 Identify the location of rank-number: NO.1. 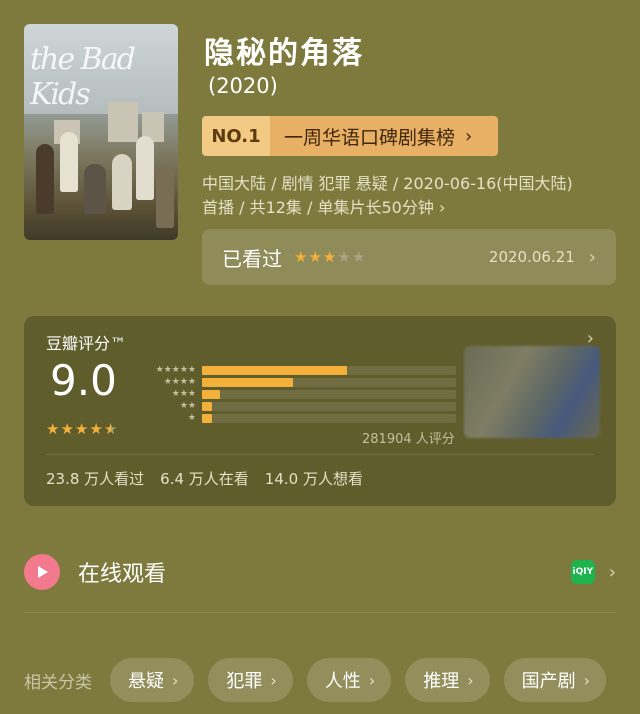
(236, 136).